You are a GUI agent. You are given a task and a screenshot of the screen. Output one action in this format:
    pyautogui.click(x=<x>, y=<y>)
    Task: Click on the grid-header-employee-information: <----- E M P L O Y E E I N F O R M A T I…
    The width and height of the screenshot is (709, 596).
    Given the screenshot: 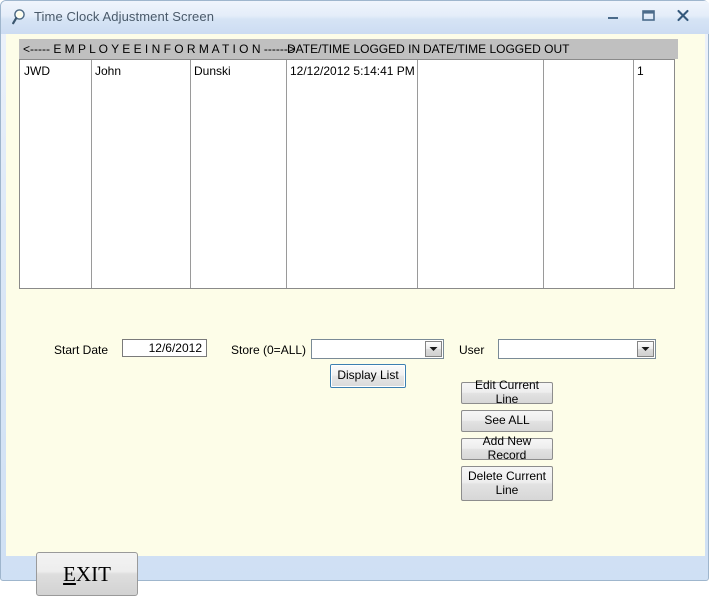 What is the action you would take?
    pyautogui.click(x=159, y=49)
    